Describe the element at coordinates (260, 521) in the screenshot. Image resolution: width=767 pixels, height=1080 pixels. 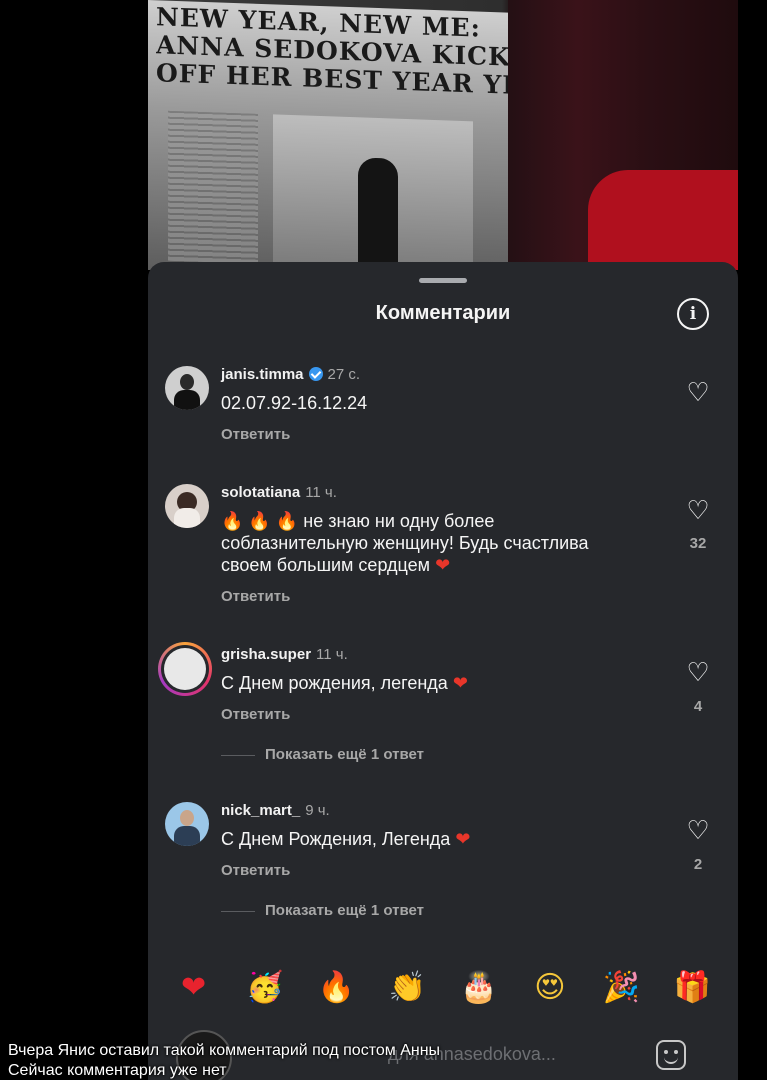
I see `fire-emoji-icon: 🔥 🔥 🔥` at that location.